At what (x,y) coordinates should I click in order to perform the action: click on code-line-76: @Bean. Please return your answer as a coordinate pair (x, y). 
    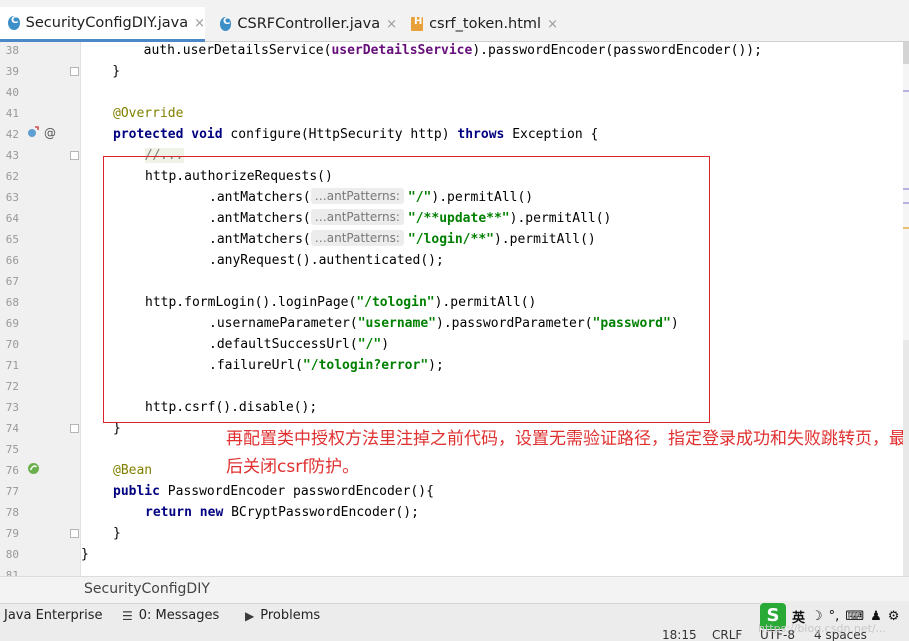
    Looking at the image, I should click on (133, 470).